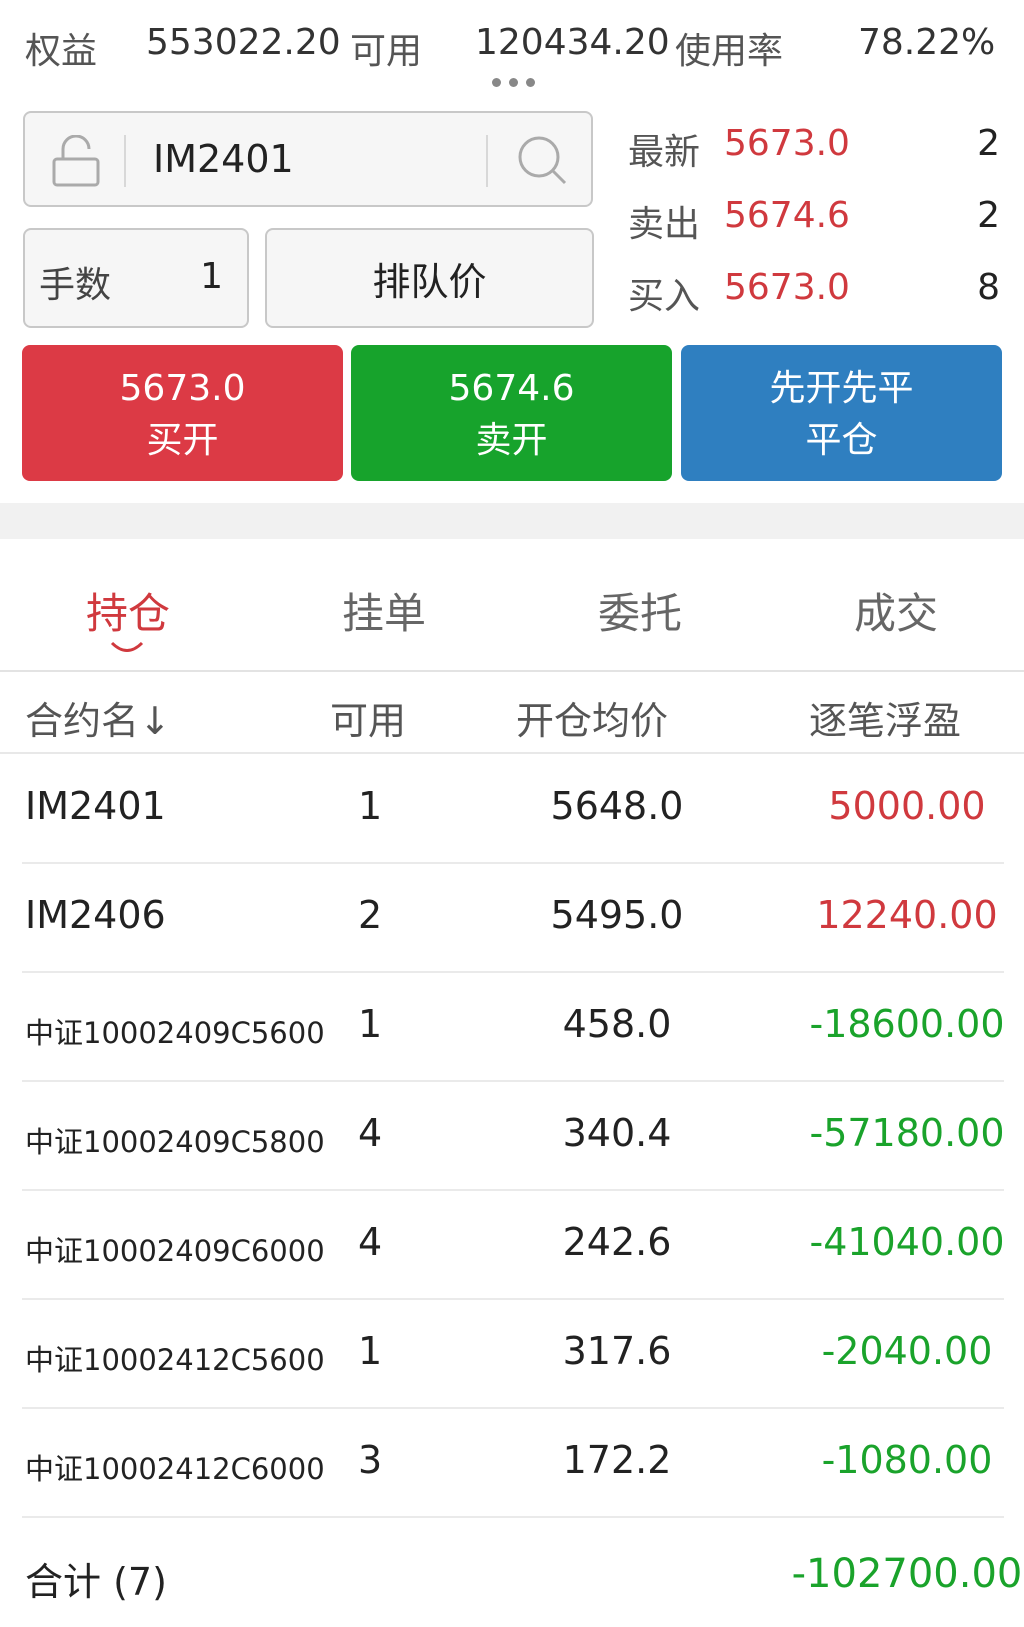  What do you see at coordinates (76, 162) in the screenshot?
I see `unlock-icon` at bounding box center [76, 162].